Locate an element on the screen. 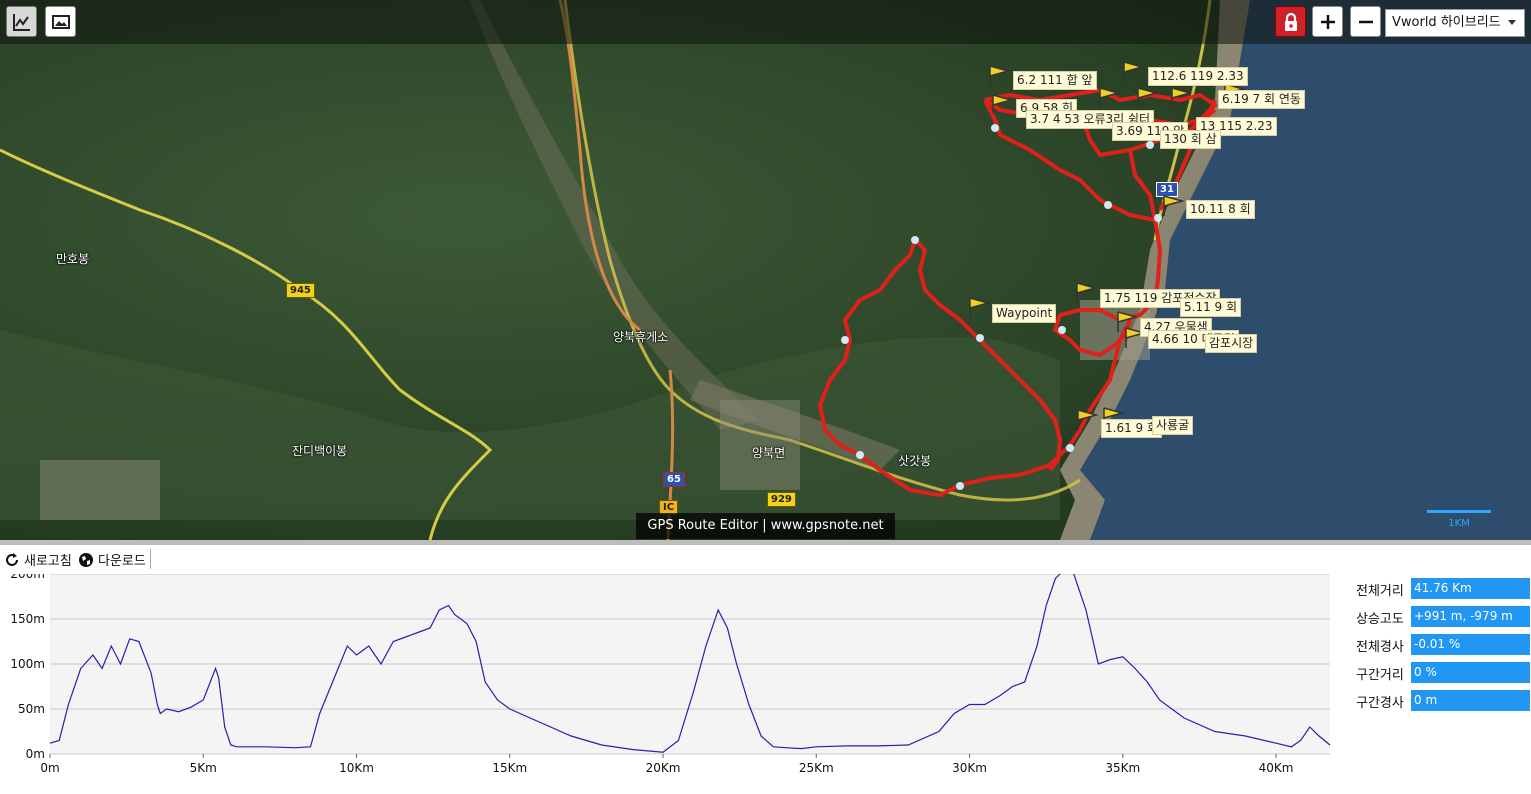  total-distance-value: 41.76 Km is located at coordinates (1470, 588).